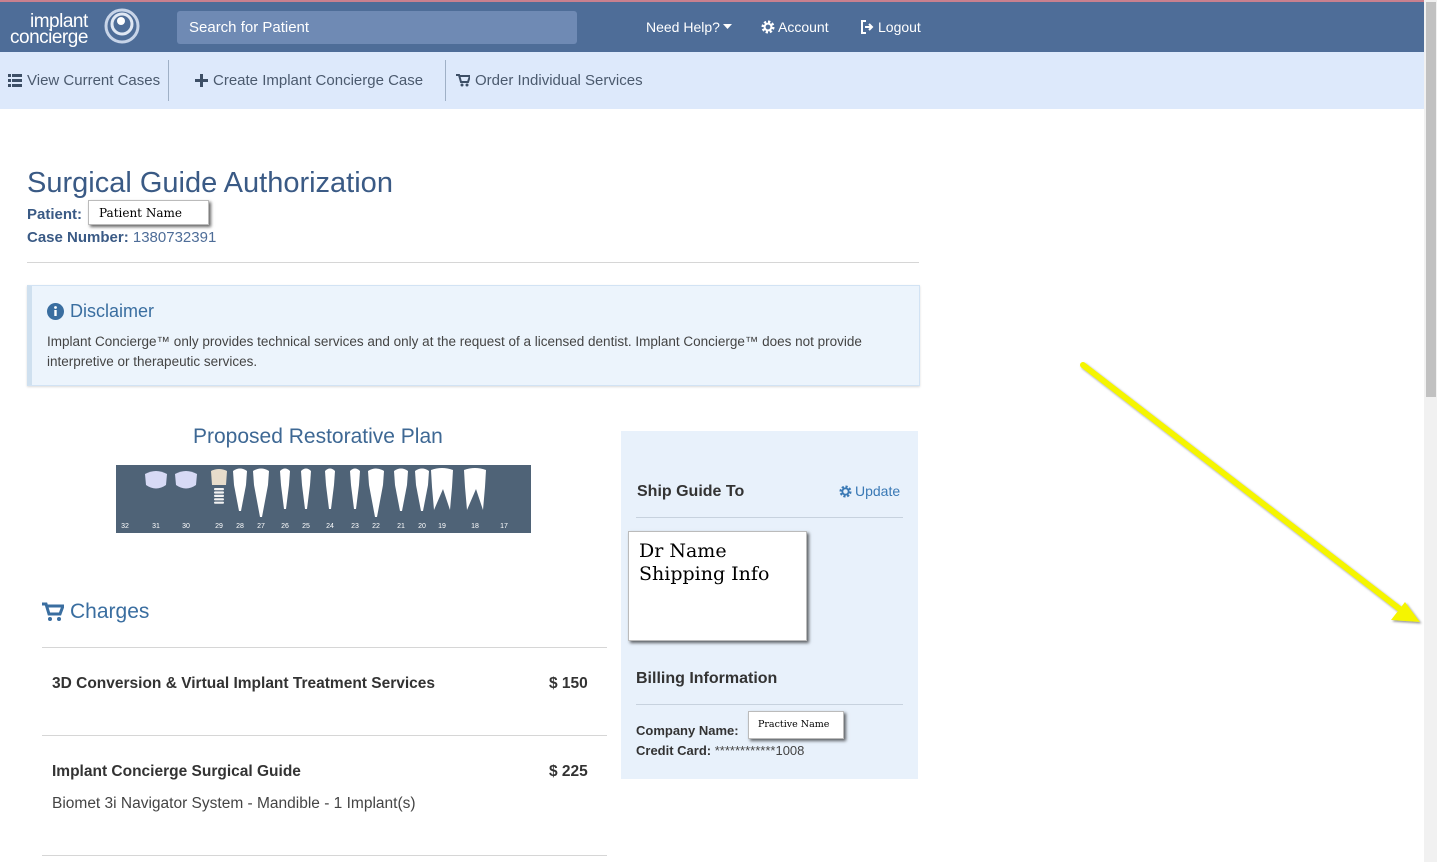 This screenshot has width=1437, height=862. What do you see at coordinates (674, 750) in the screenshot?
I see `credit-card-label: Credit Card:` at bounding box center [674, 750].